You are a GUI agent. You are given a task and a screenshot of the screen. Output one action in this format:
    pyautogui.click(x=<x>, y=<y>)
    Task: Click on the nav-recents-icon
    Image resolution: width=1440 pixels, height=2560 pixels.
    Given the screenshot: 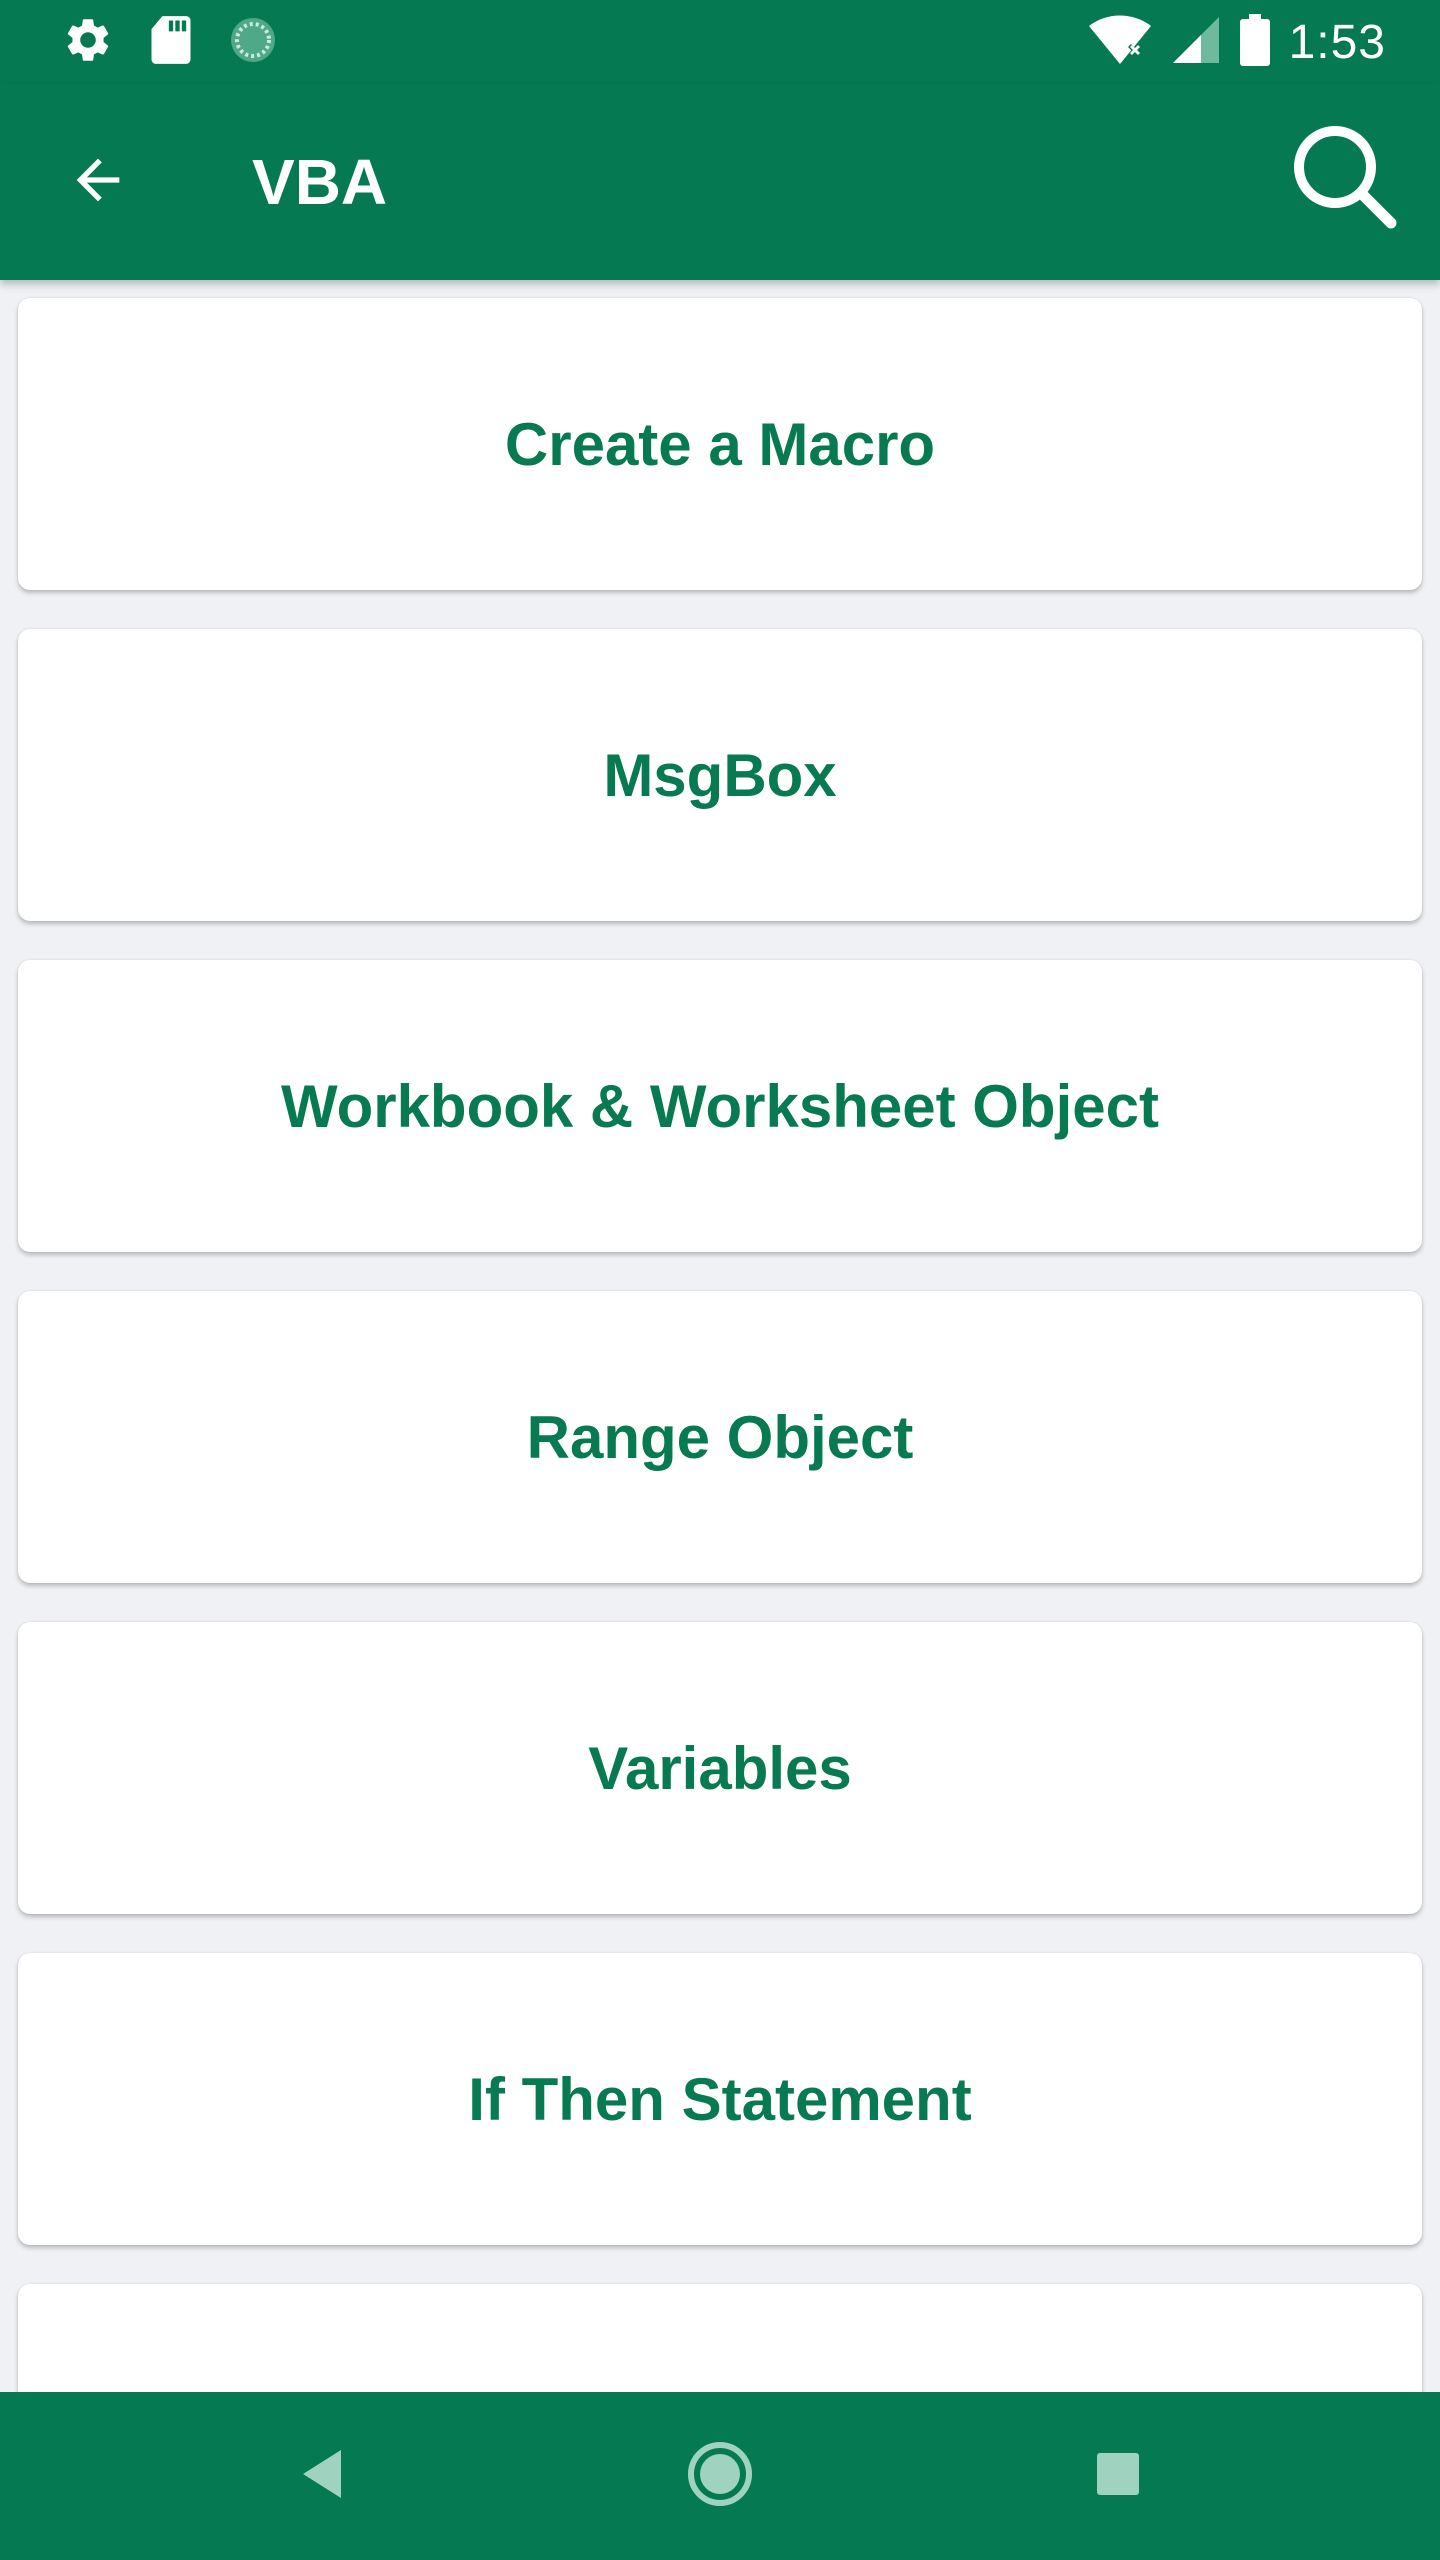 What is the action you would take?
    pyautogui.click(x=1118, y=2476)
    